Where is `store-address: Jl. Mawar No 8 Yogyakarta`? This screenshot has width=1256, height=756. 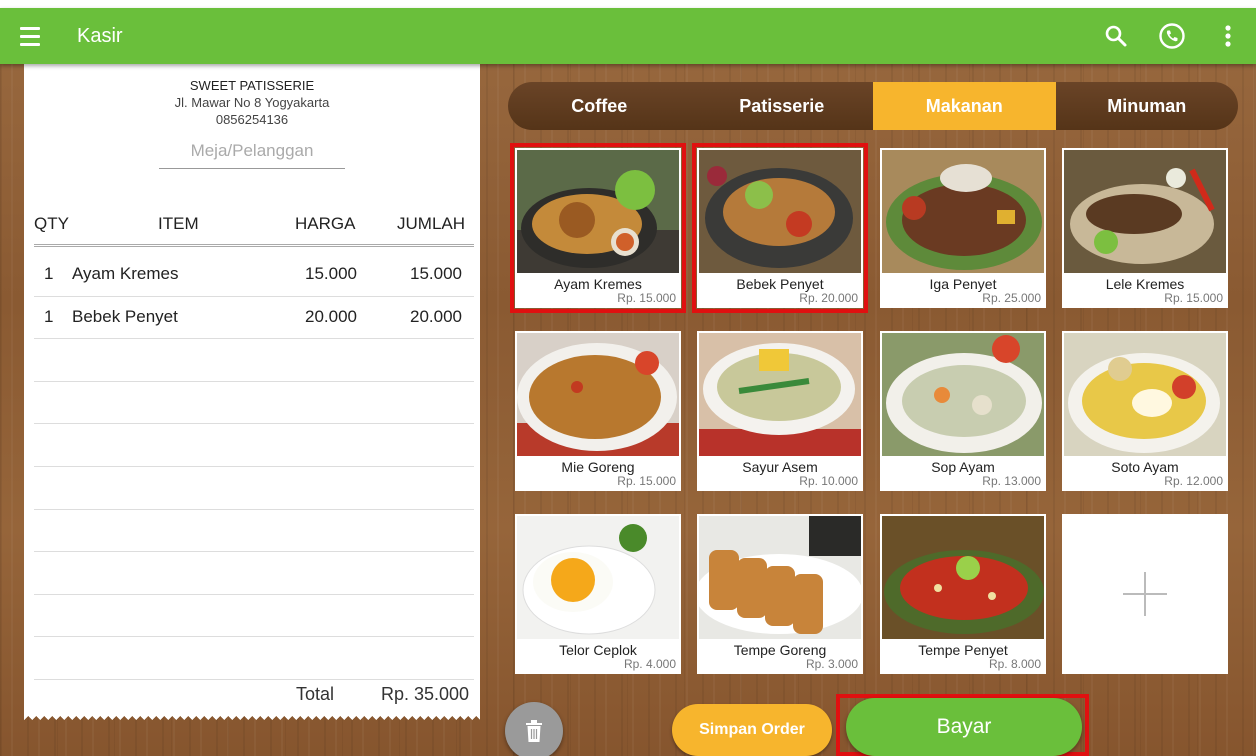 store-address: Jl. Mawar No 8 Yogyakarta is located at coordinates (252, 102).